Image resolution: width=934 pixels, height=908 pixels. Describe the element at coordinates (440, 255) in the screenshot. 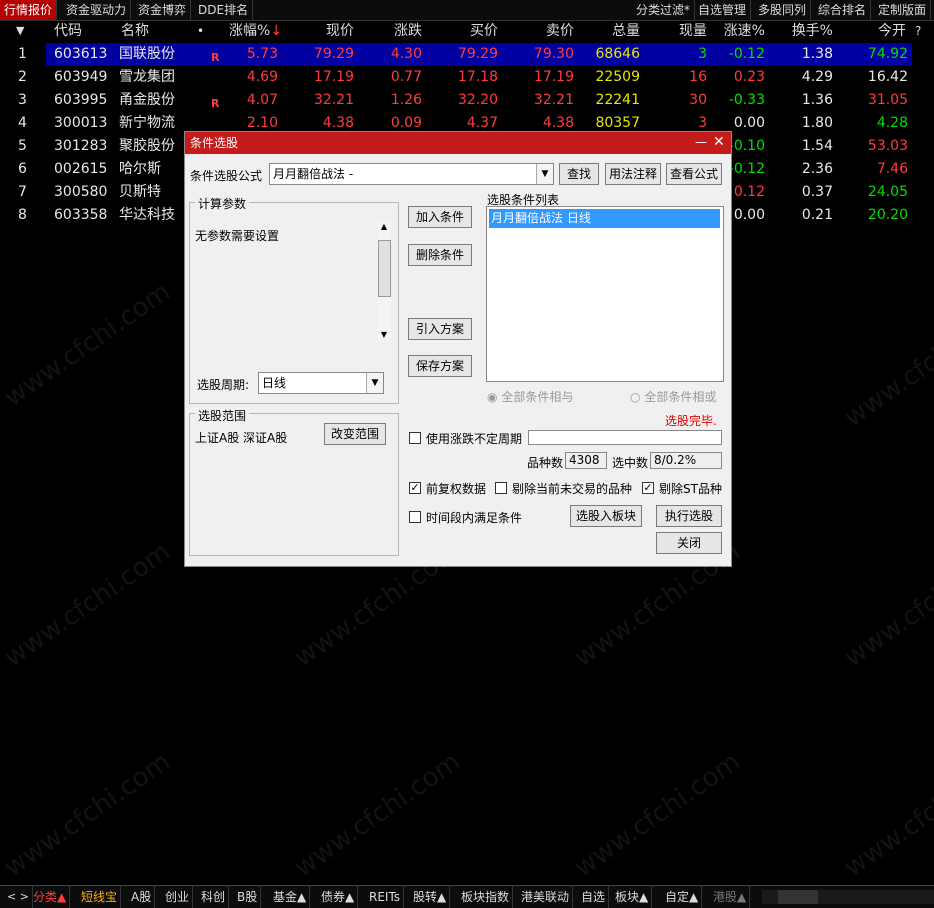

I see `delete-condition-button: 删除条件` at that location.